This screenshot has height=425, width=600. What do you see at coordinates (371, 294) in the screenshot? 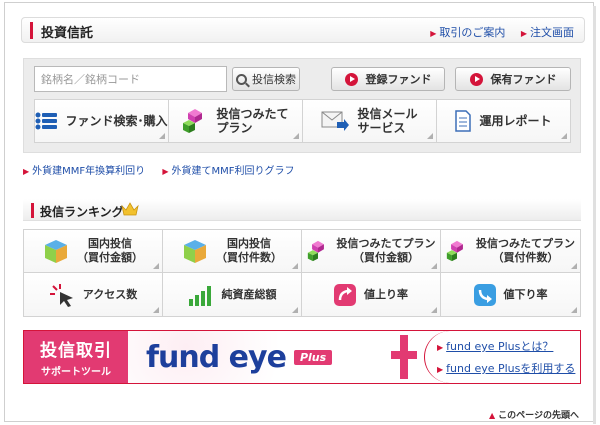
I see `rank-price-up: 値上り率` at bounding box center [371, 294].